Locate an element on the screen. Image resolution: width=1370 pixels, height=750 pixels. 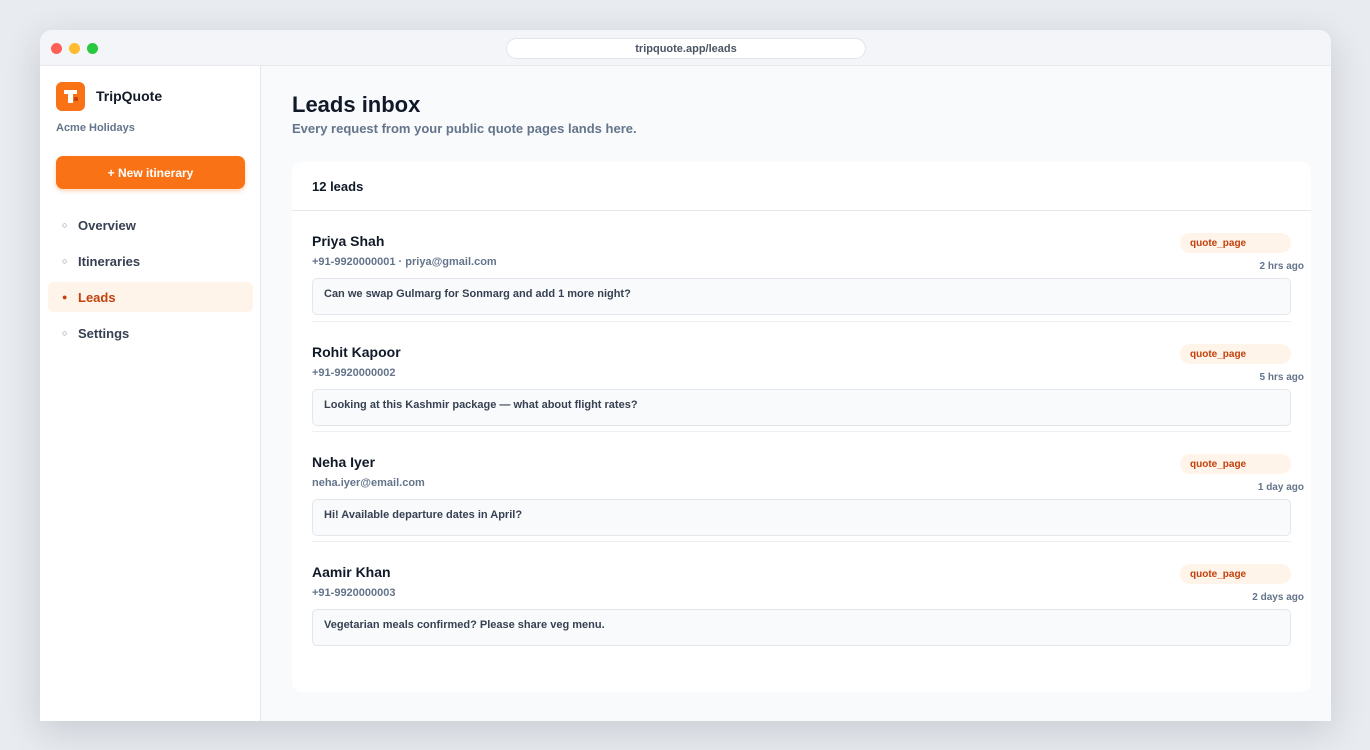
lead-contact: +91-9920000002 is located at coordinates (354, 373).